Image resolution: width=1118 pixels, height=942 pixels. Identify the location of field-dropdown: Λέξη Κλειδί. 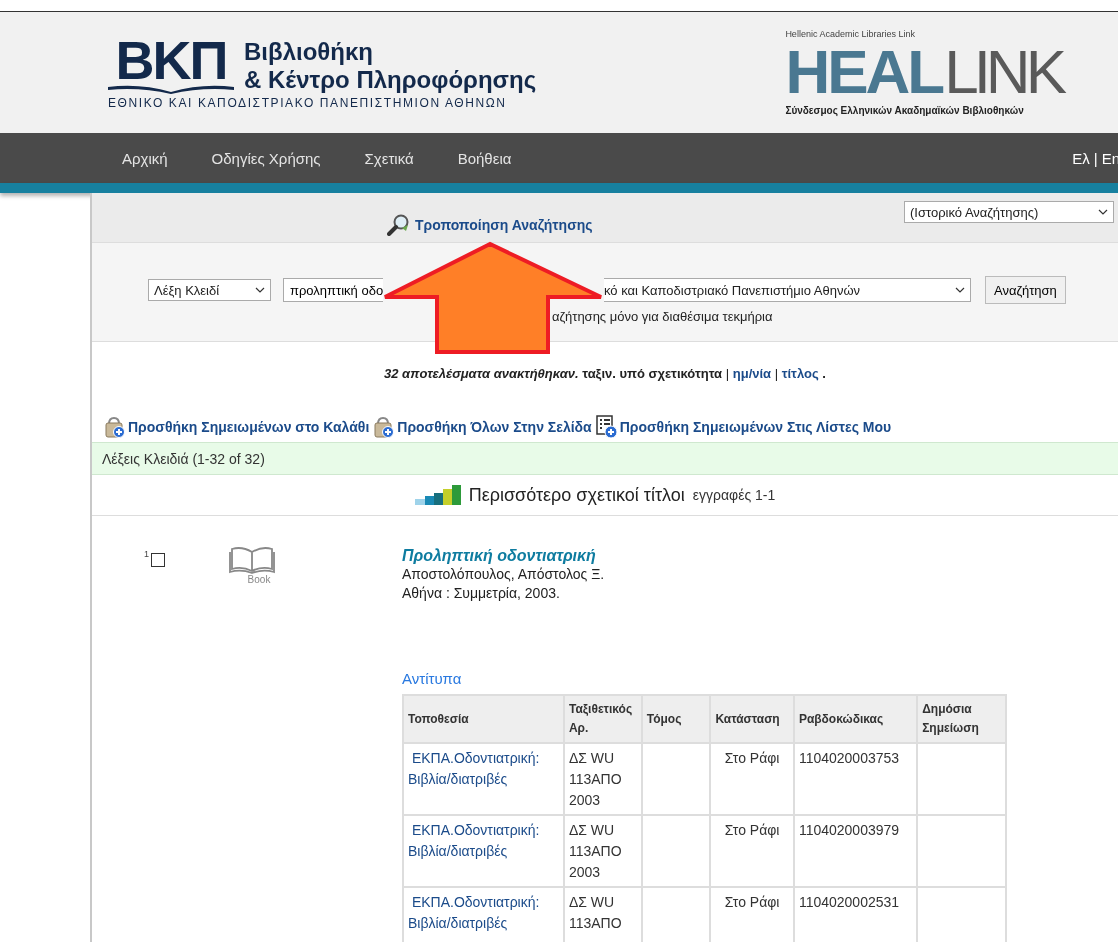
(209, 290).